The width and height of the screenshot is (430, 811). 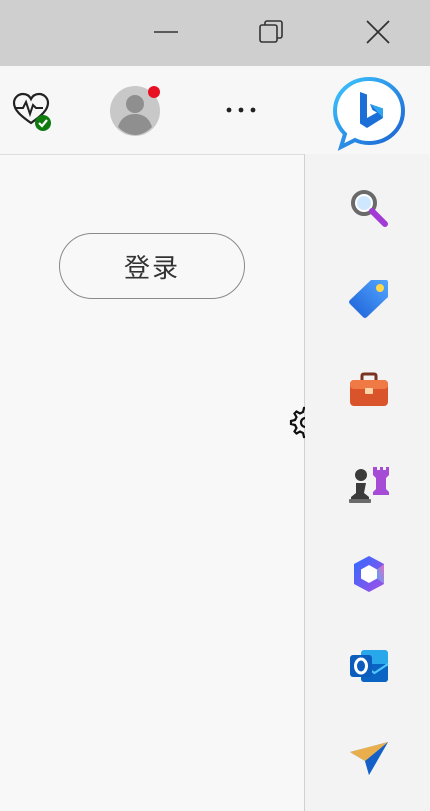 I want to click on avatar-icon, so click(x=135, y=111).